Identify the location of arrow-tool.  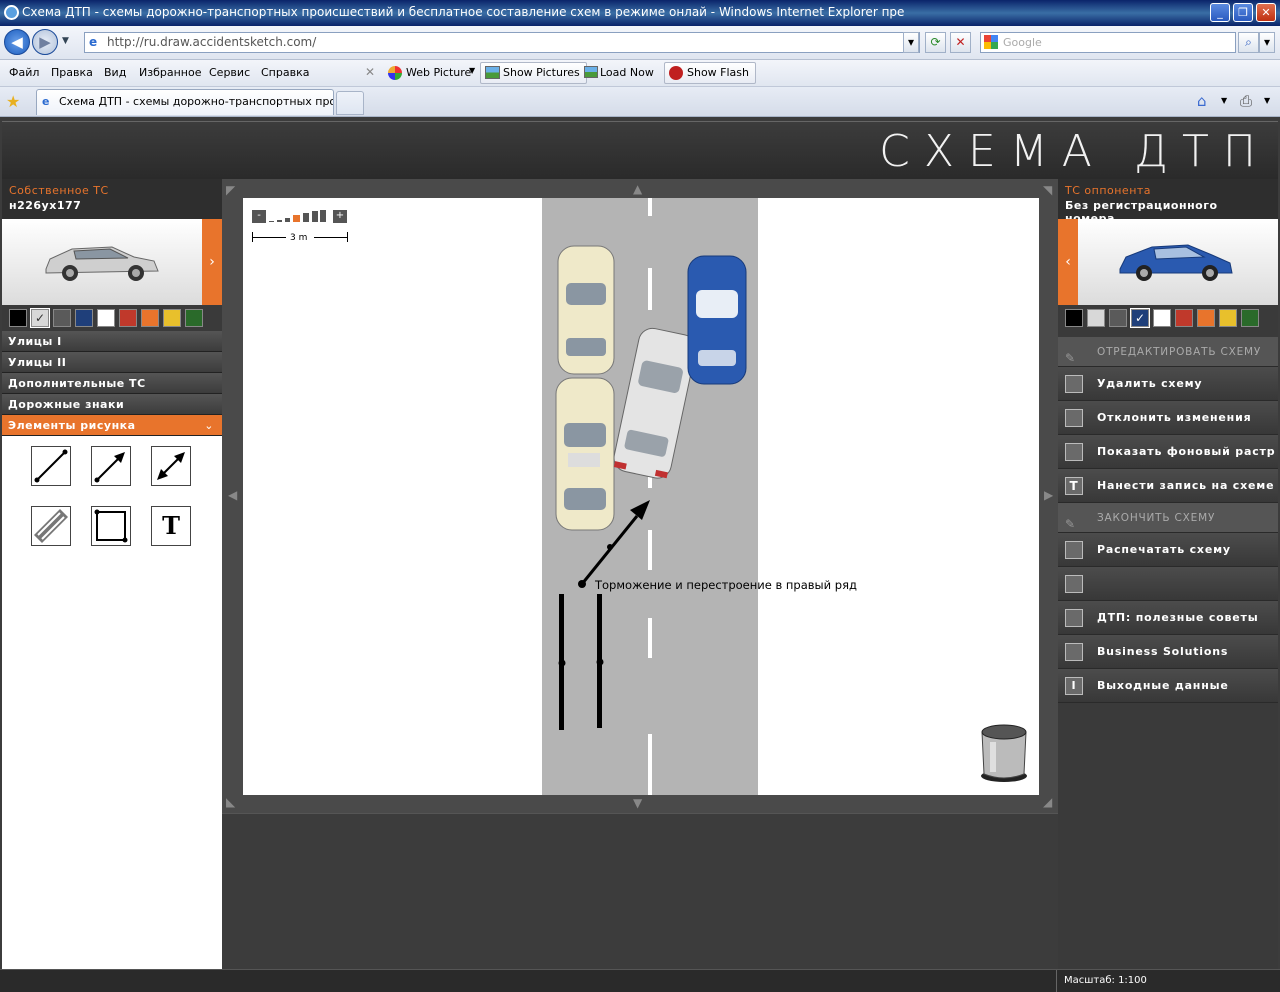
(111, 466).